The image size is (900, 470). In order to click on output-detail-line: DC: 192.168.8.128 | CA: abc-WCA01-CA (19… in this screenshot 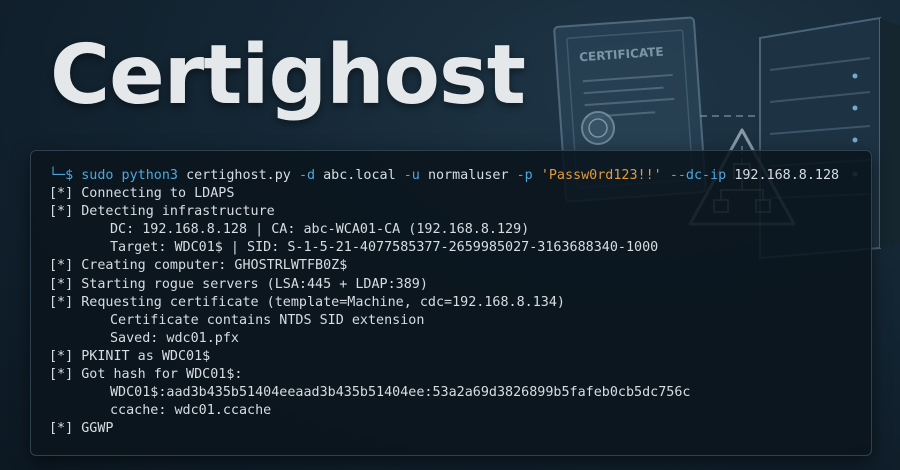, I will do `click(320, 230)`.